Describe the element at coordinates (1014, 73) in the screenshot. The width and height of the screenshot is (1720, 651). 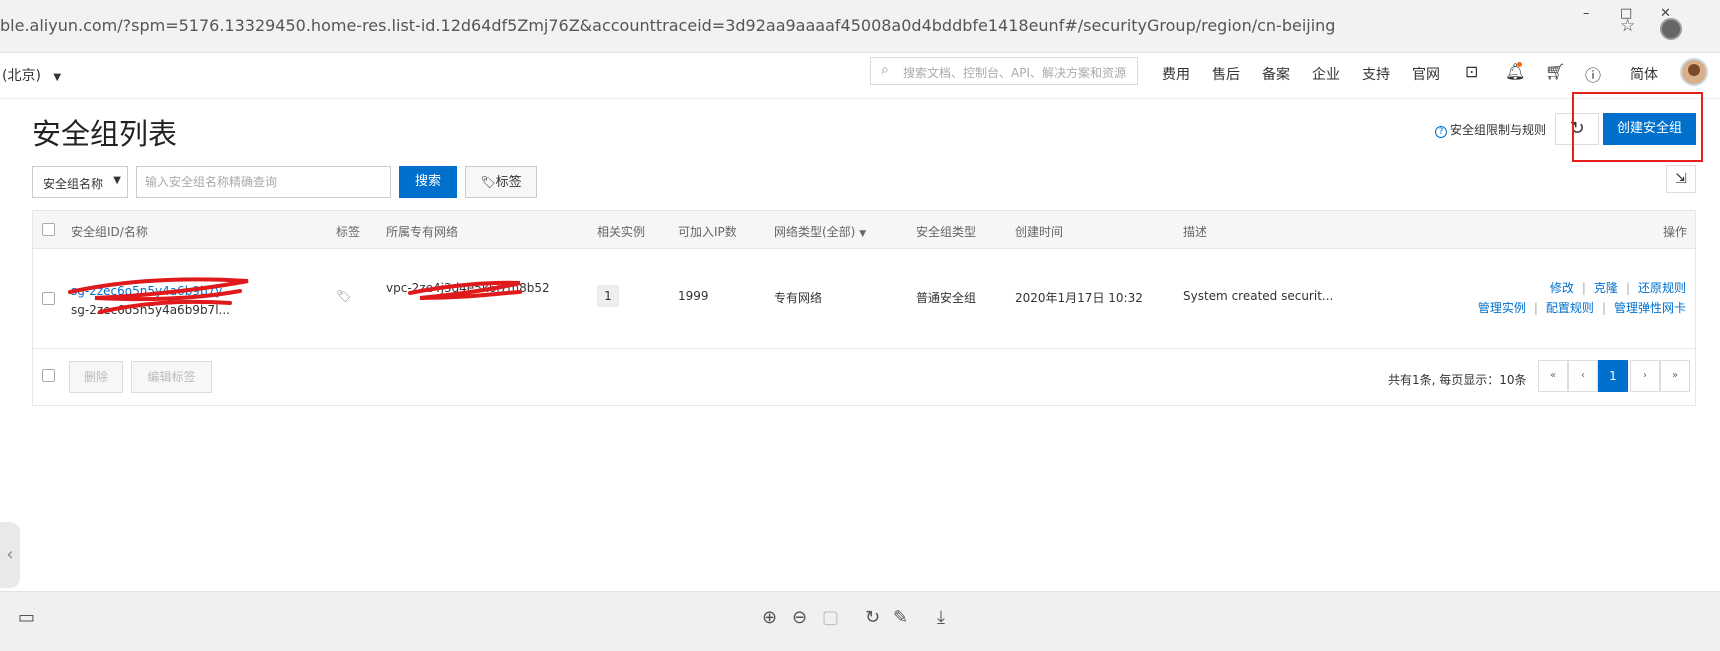
I see `search-placeholder: 搜索文档、控制台、API、解决方案和资源` at that location.